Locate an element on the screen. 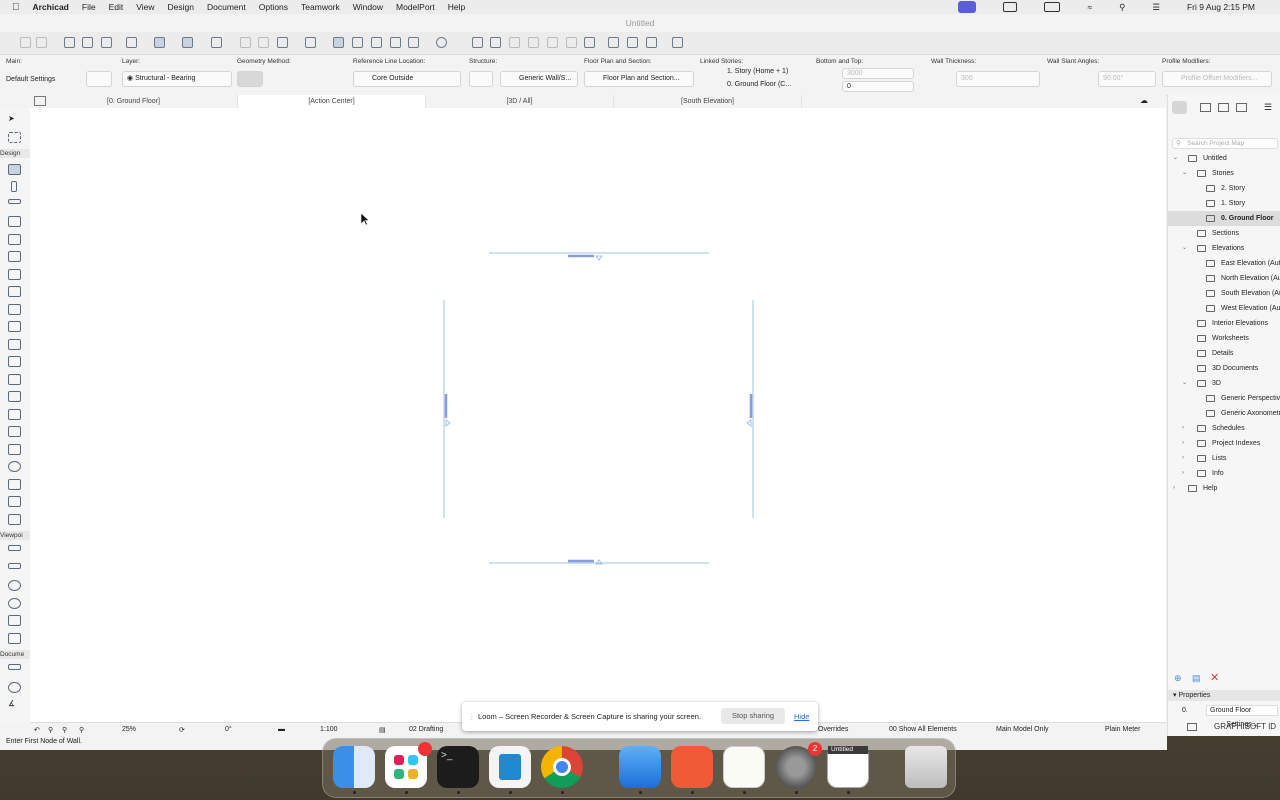  chamfer-icon is located at coordinates (552, 42).